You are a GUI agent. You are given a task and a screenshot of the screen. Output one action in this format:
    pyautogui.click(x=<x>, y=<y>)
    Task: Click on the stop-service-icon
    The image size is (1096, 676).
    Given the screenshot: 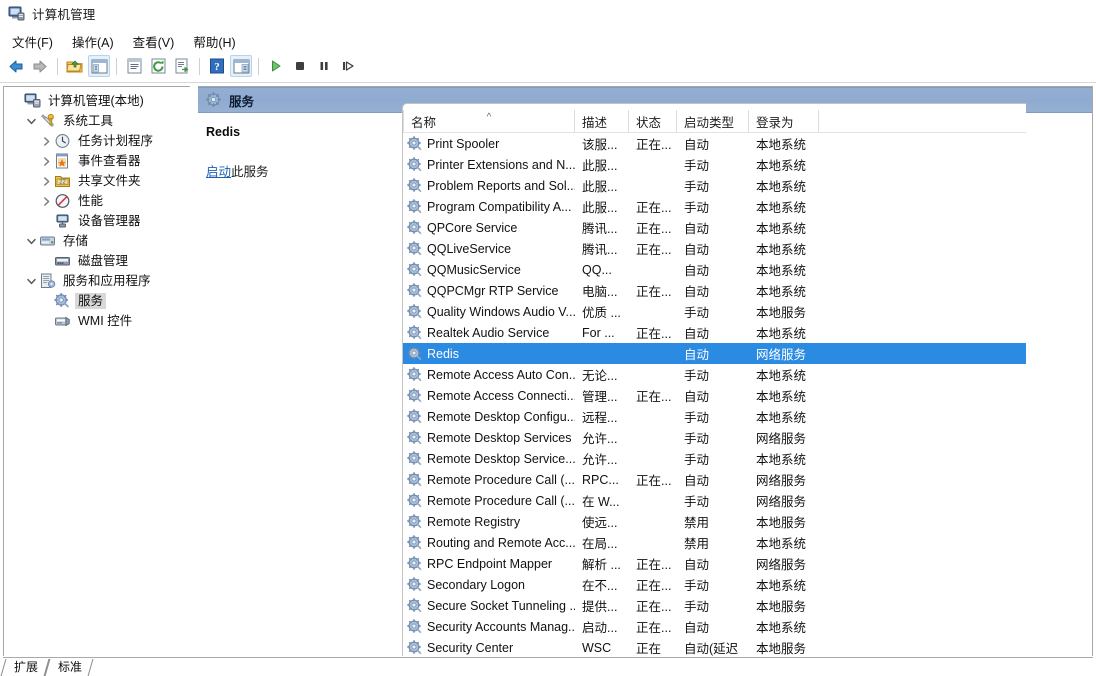 What is the action you would take?
    pyautogui.click(x=300, y=66)
    